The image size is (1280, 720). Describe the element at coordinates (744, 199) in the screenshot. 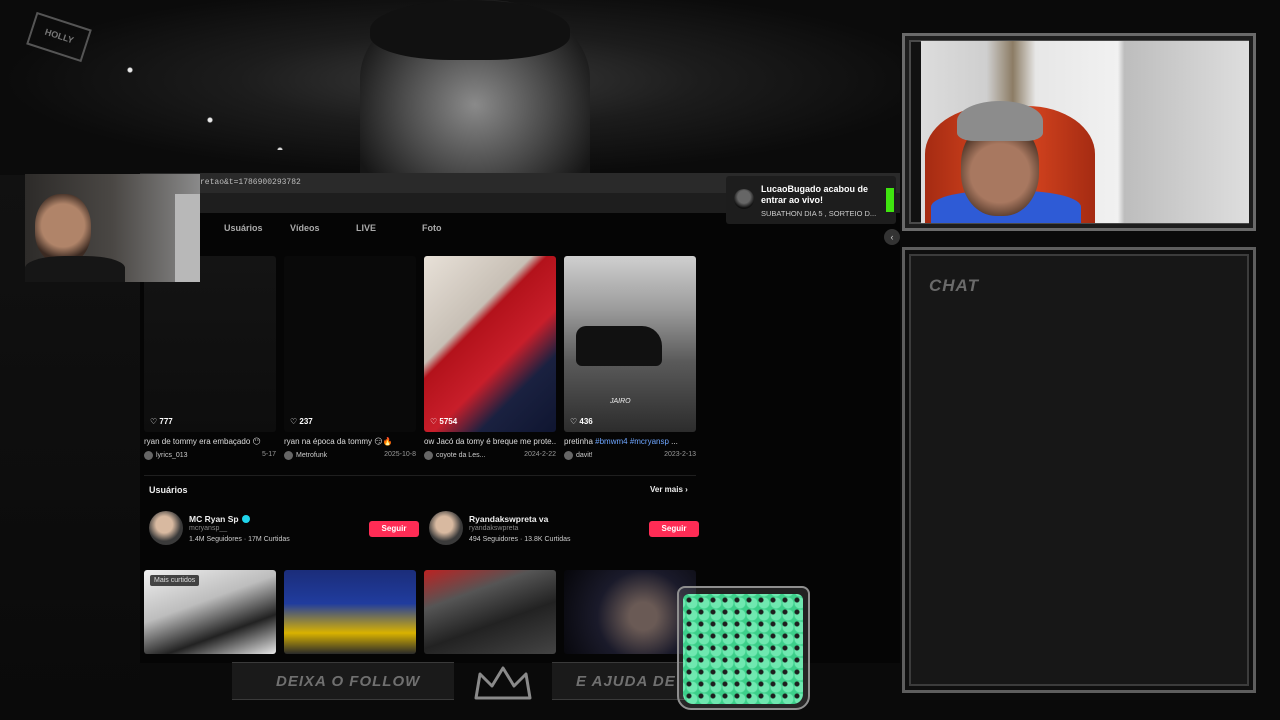

I see `notification-avatar` at that location.